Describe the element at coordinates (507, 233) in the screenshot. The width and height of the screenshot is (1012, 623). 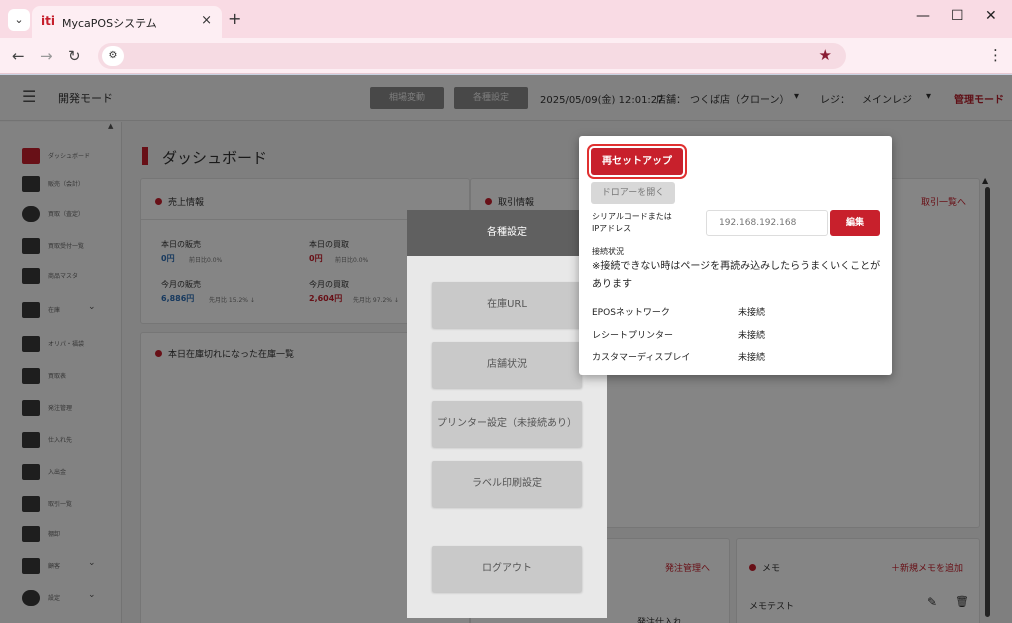
I see `settings-panel-title: 各種設定` at that location.